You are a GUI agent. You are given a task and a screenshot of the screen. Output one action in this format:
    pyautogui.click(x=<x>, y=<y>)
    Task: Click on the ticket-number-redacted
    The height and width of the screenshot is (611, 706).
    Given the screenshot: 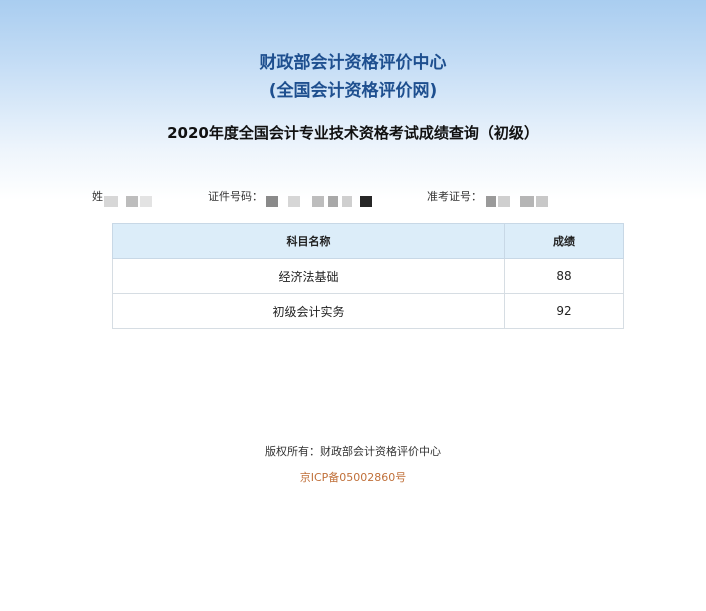 What is the action you would take?
    pyautogui.click(x=522, y=201)
    